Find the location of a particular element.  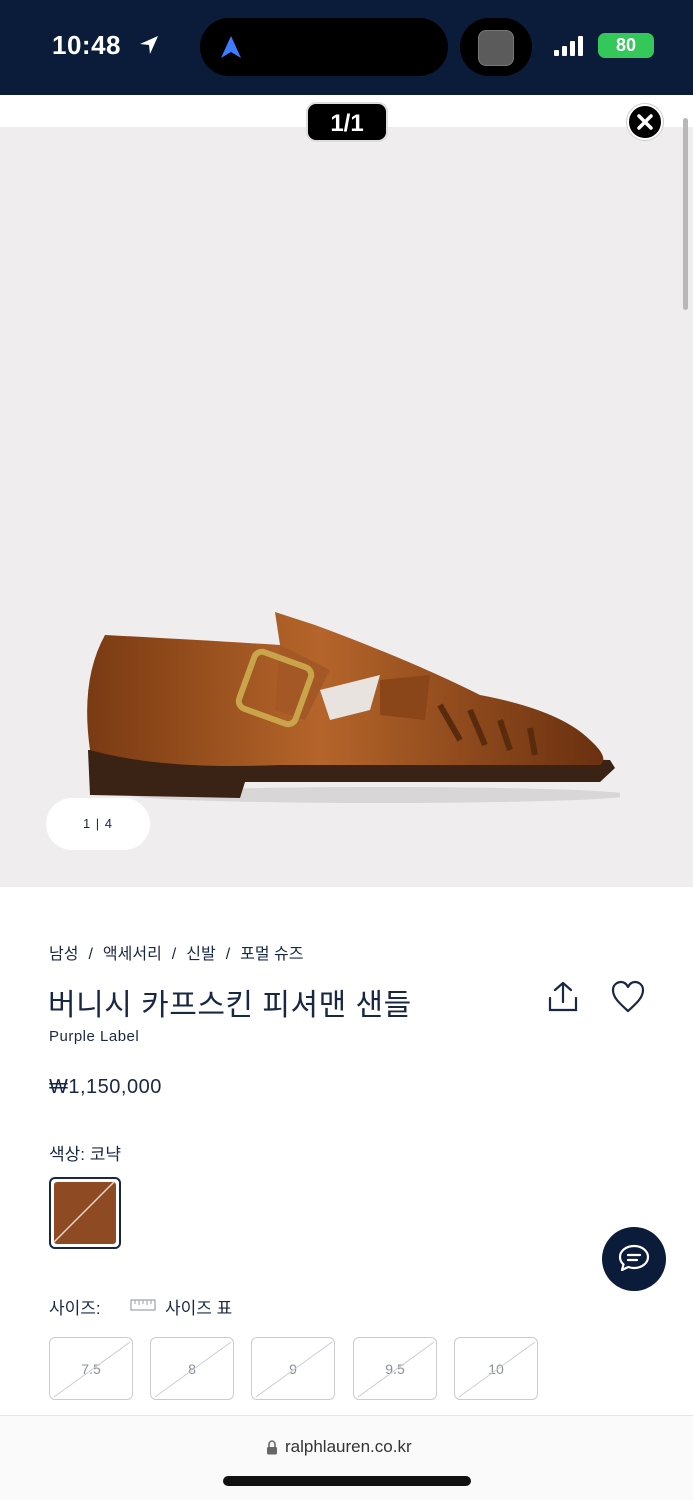

color-label: 색상: 코냑 is located at coordinates (85, 1154).